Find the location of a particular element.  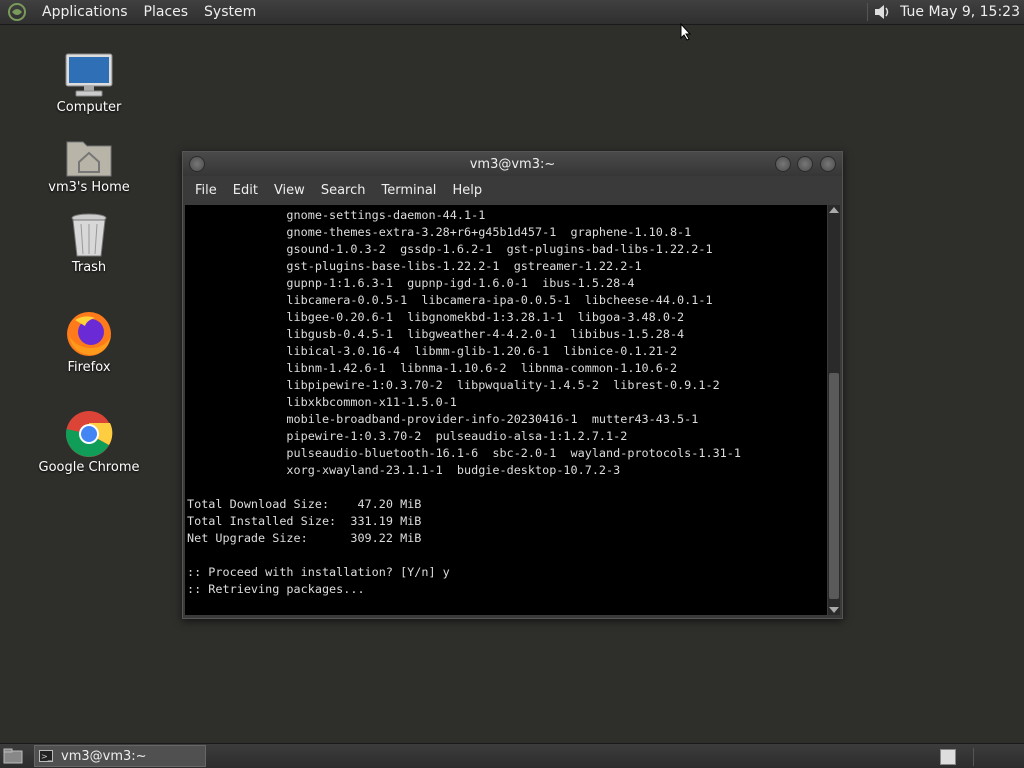

show-desktop-icon is located at coordinates (13, 756).